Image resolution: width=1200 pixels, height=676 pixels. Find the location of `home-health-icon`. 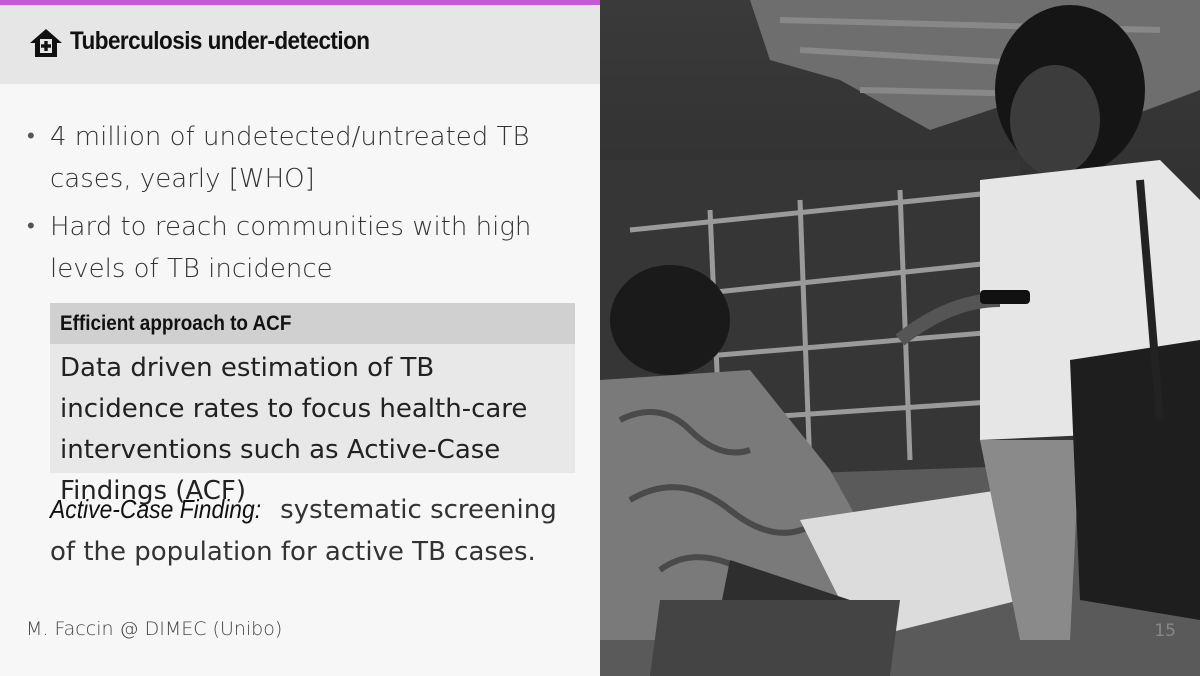

home-health-icon is located at coordinates (46, 43).